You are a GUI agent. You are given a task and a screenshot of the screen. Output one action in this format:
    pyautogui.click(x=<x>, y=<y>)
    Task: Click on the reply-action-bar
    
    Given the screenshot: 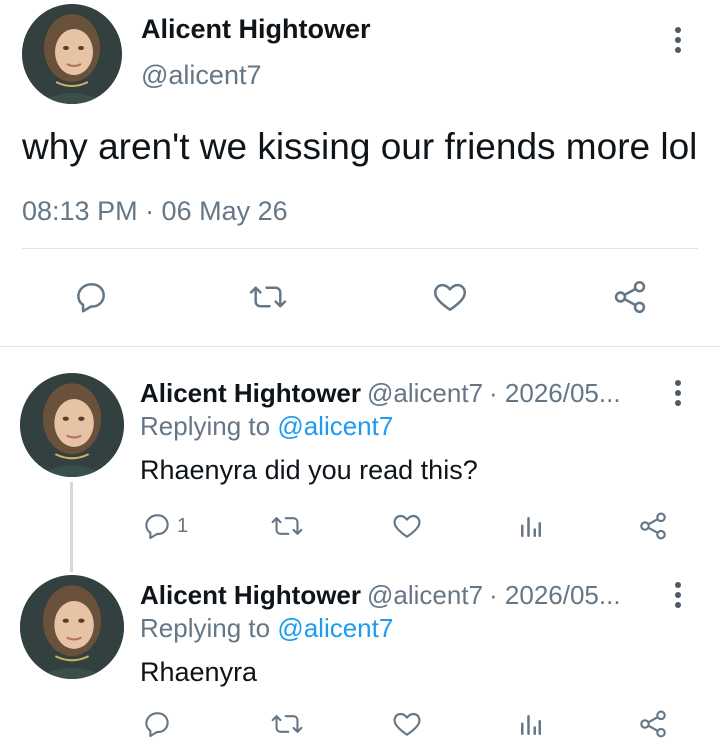 What is the action you would take?
    pyautogui.click(x=410, y=724)
    